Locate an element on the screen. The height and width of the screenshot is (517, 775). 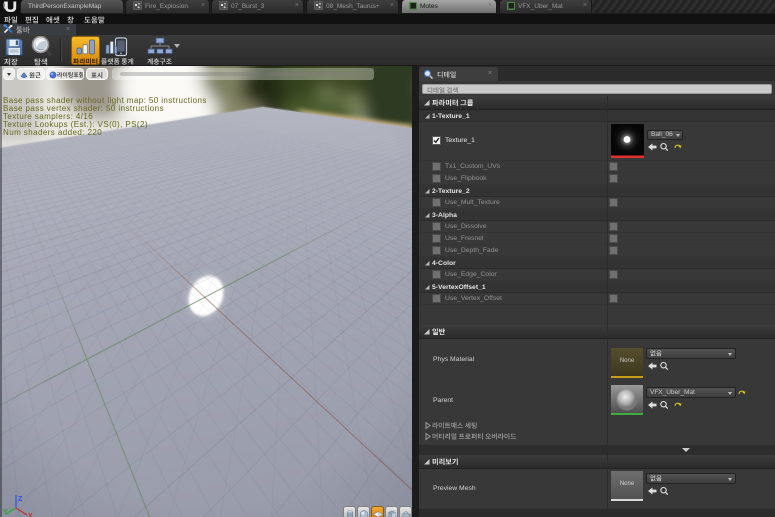
svg-text: X is located at coordinates (30, 515).